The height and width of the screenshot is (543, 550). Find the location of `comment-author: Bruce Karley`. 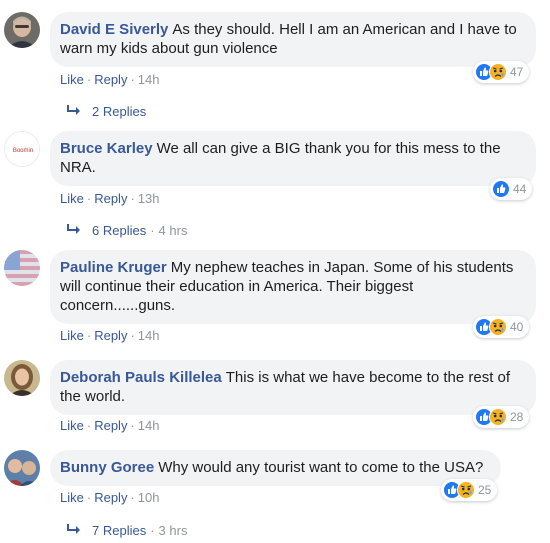

comment-author: Bruce Karley is located at coordinates (106, 148).